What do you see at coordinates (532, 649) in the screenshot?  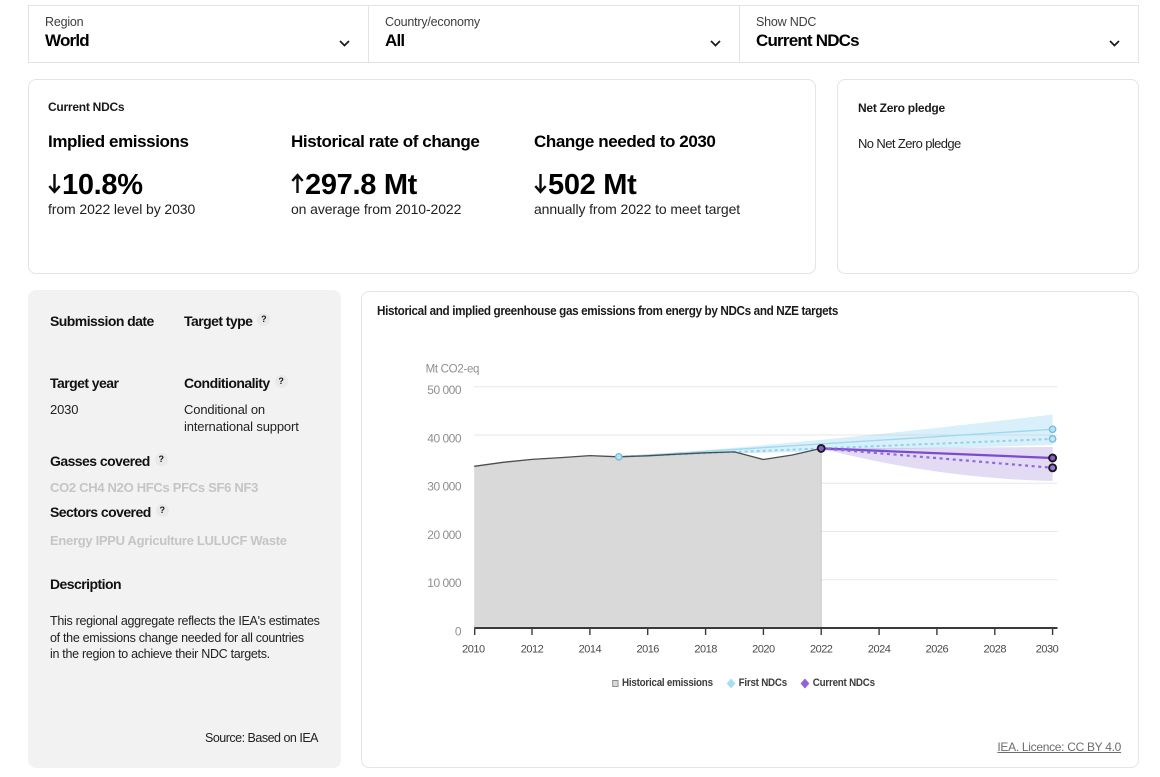 I see `svg-text: 2012` at bounding box center [532, 649].